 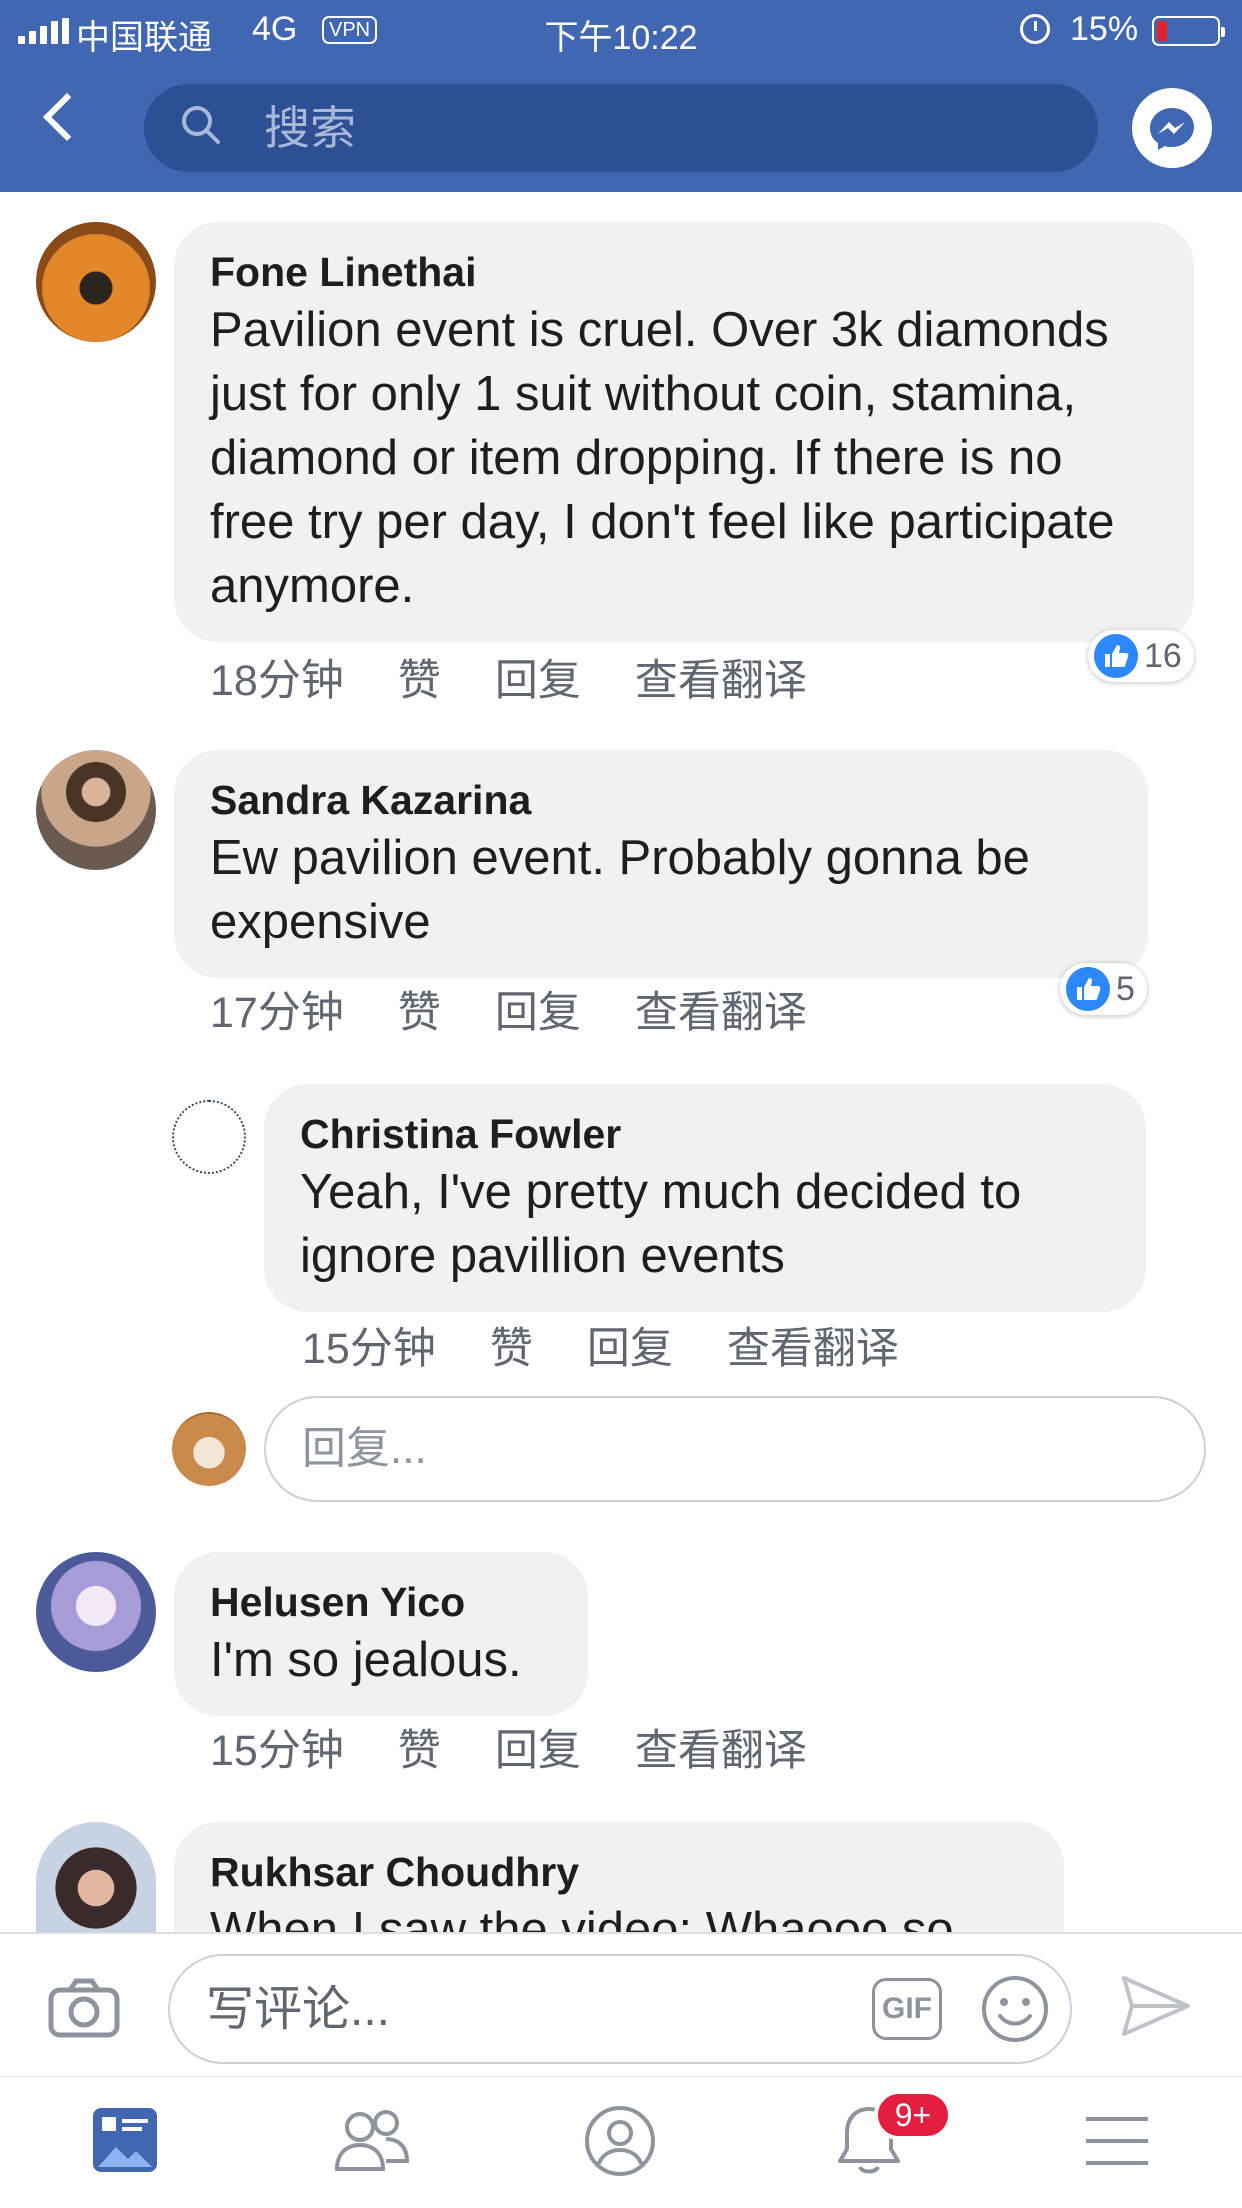 I want to click on alarm-icon, so click(x=1035, y=29).